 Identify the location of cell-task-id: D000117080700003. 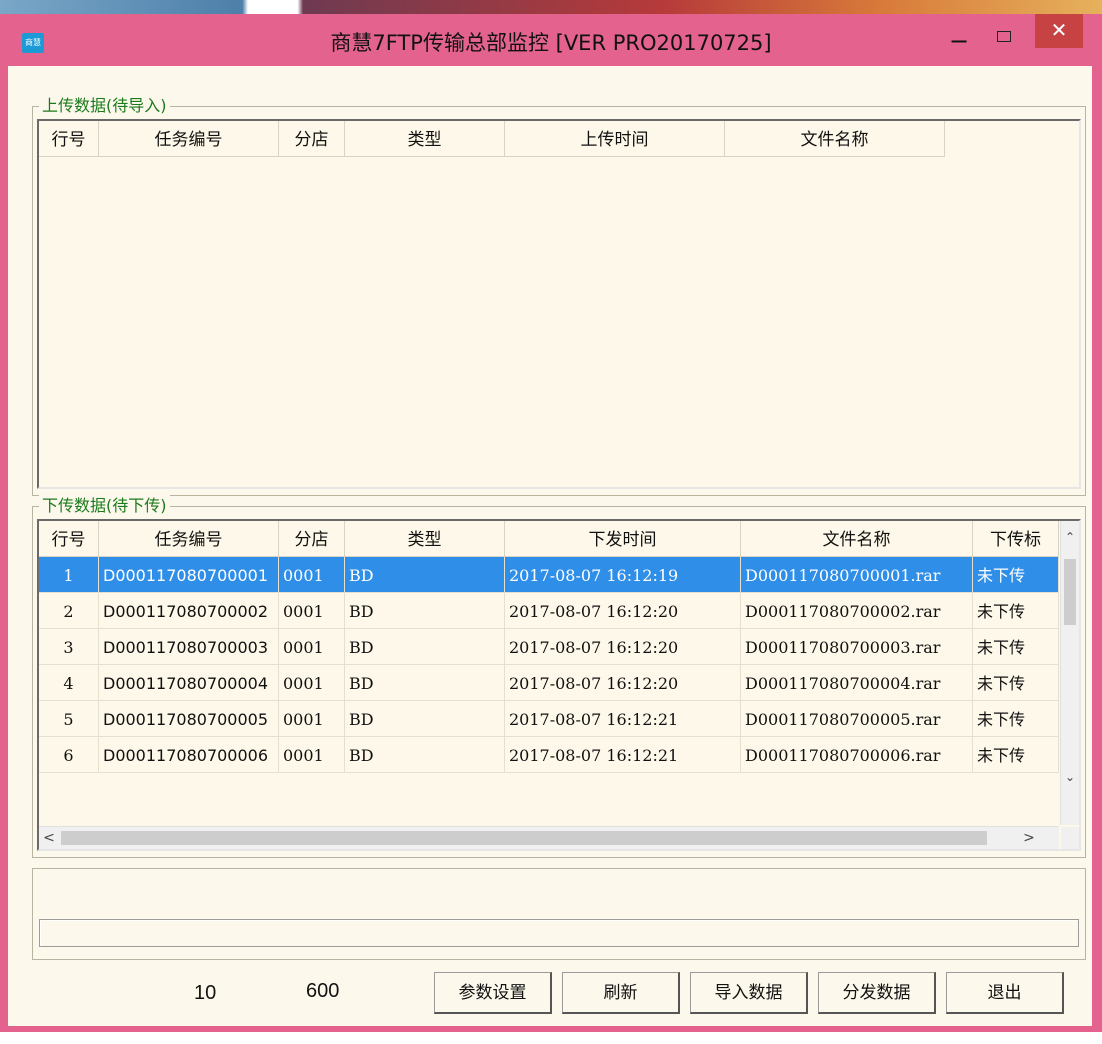
(189, 647).